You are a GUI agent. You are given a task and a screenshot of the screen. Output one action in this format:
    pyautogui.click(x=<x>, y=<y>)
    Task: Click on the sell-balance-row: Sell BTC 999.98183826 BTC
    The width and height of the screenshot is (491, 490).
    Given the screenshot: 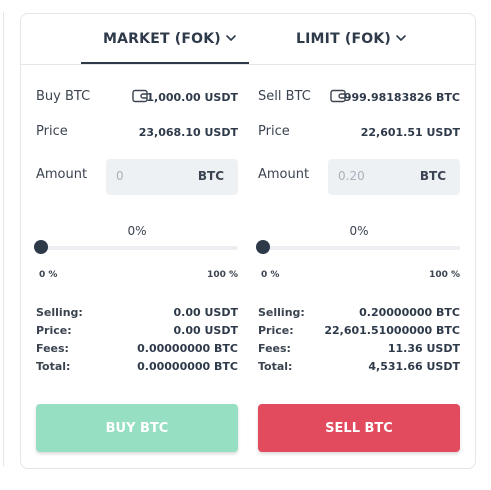 What is the action you would take?
    pyautogui.click(x=359, y=99)
    